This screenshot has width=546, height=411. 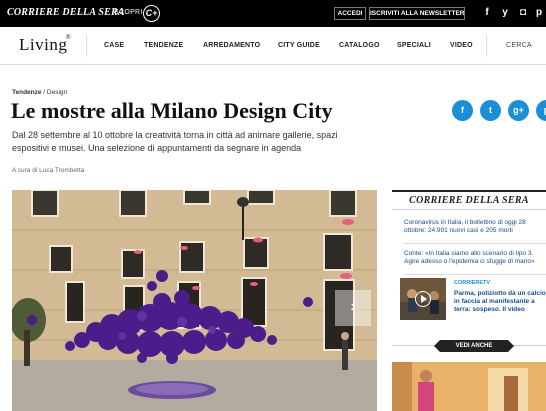 I want to click on article-title: Le mostre alla Milano Design City, so click(x=172, y=110).